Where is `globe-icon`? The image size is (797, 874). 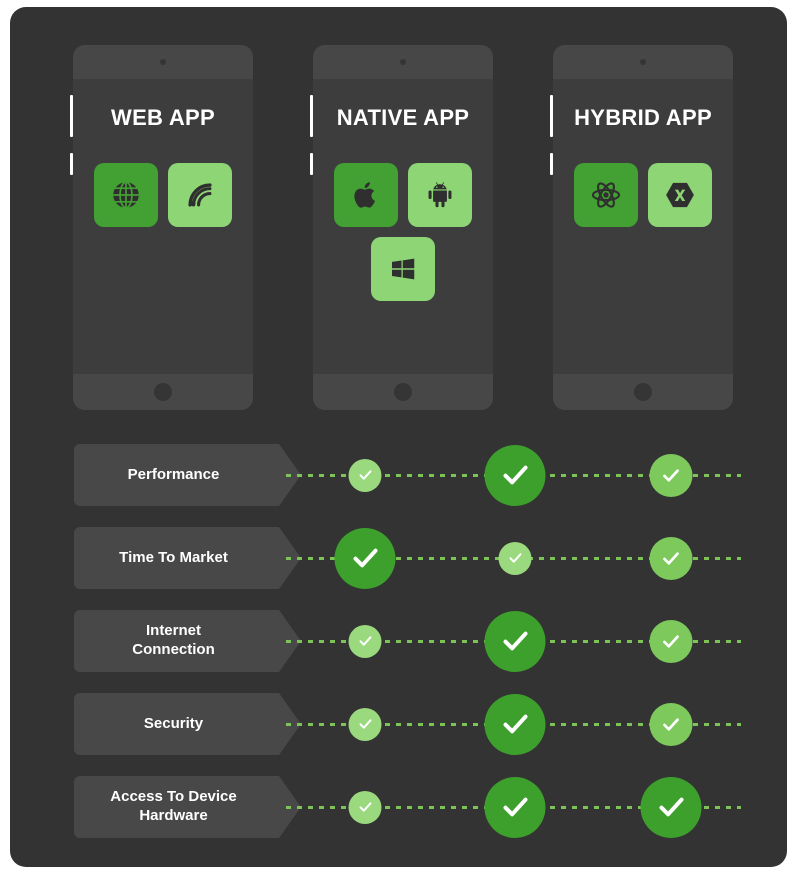
globe-icon is located at coordinates (126, 195).